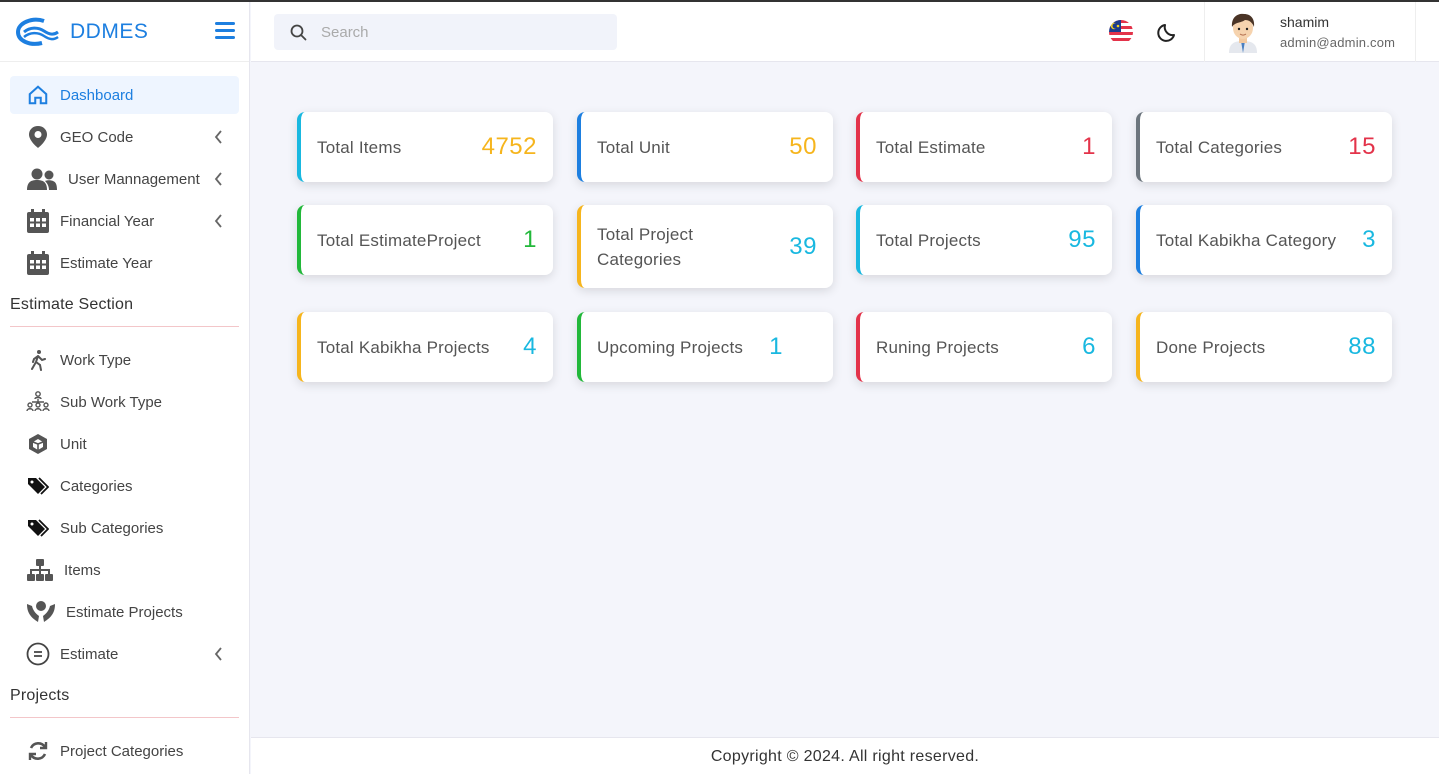  What do you see at coordinates (425, 147) in the screenshot?
I see `stat-card: Total Items 4752` at bounding box center [425, 147].